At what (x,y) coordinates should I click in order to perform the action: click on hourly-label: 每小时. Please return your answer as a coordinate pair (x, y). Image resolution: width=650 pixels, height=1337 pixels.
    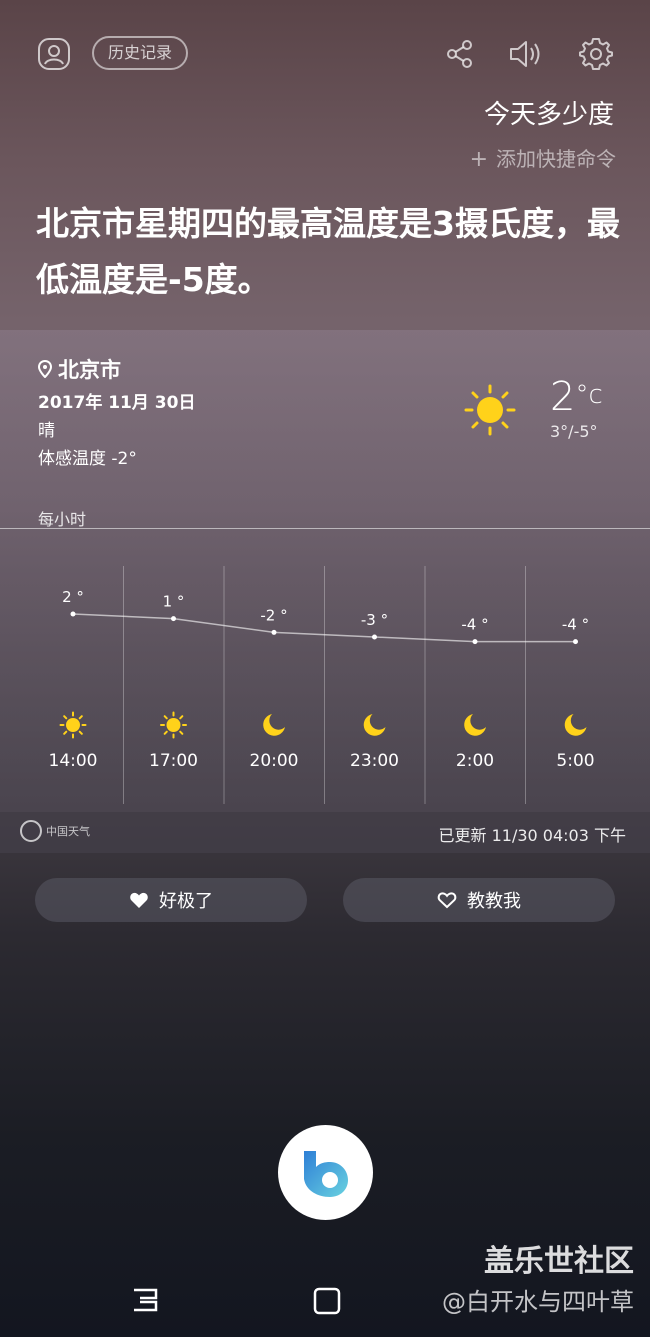
    Looking at the image, I should click on (62, 519).